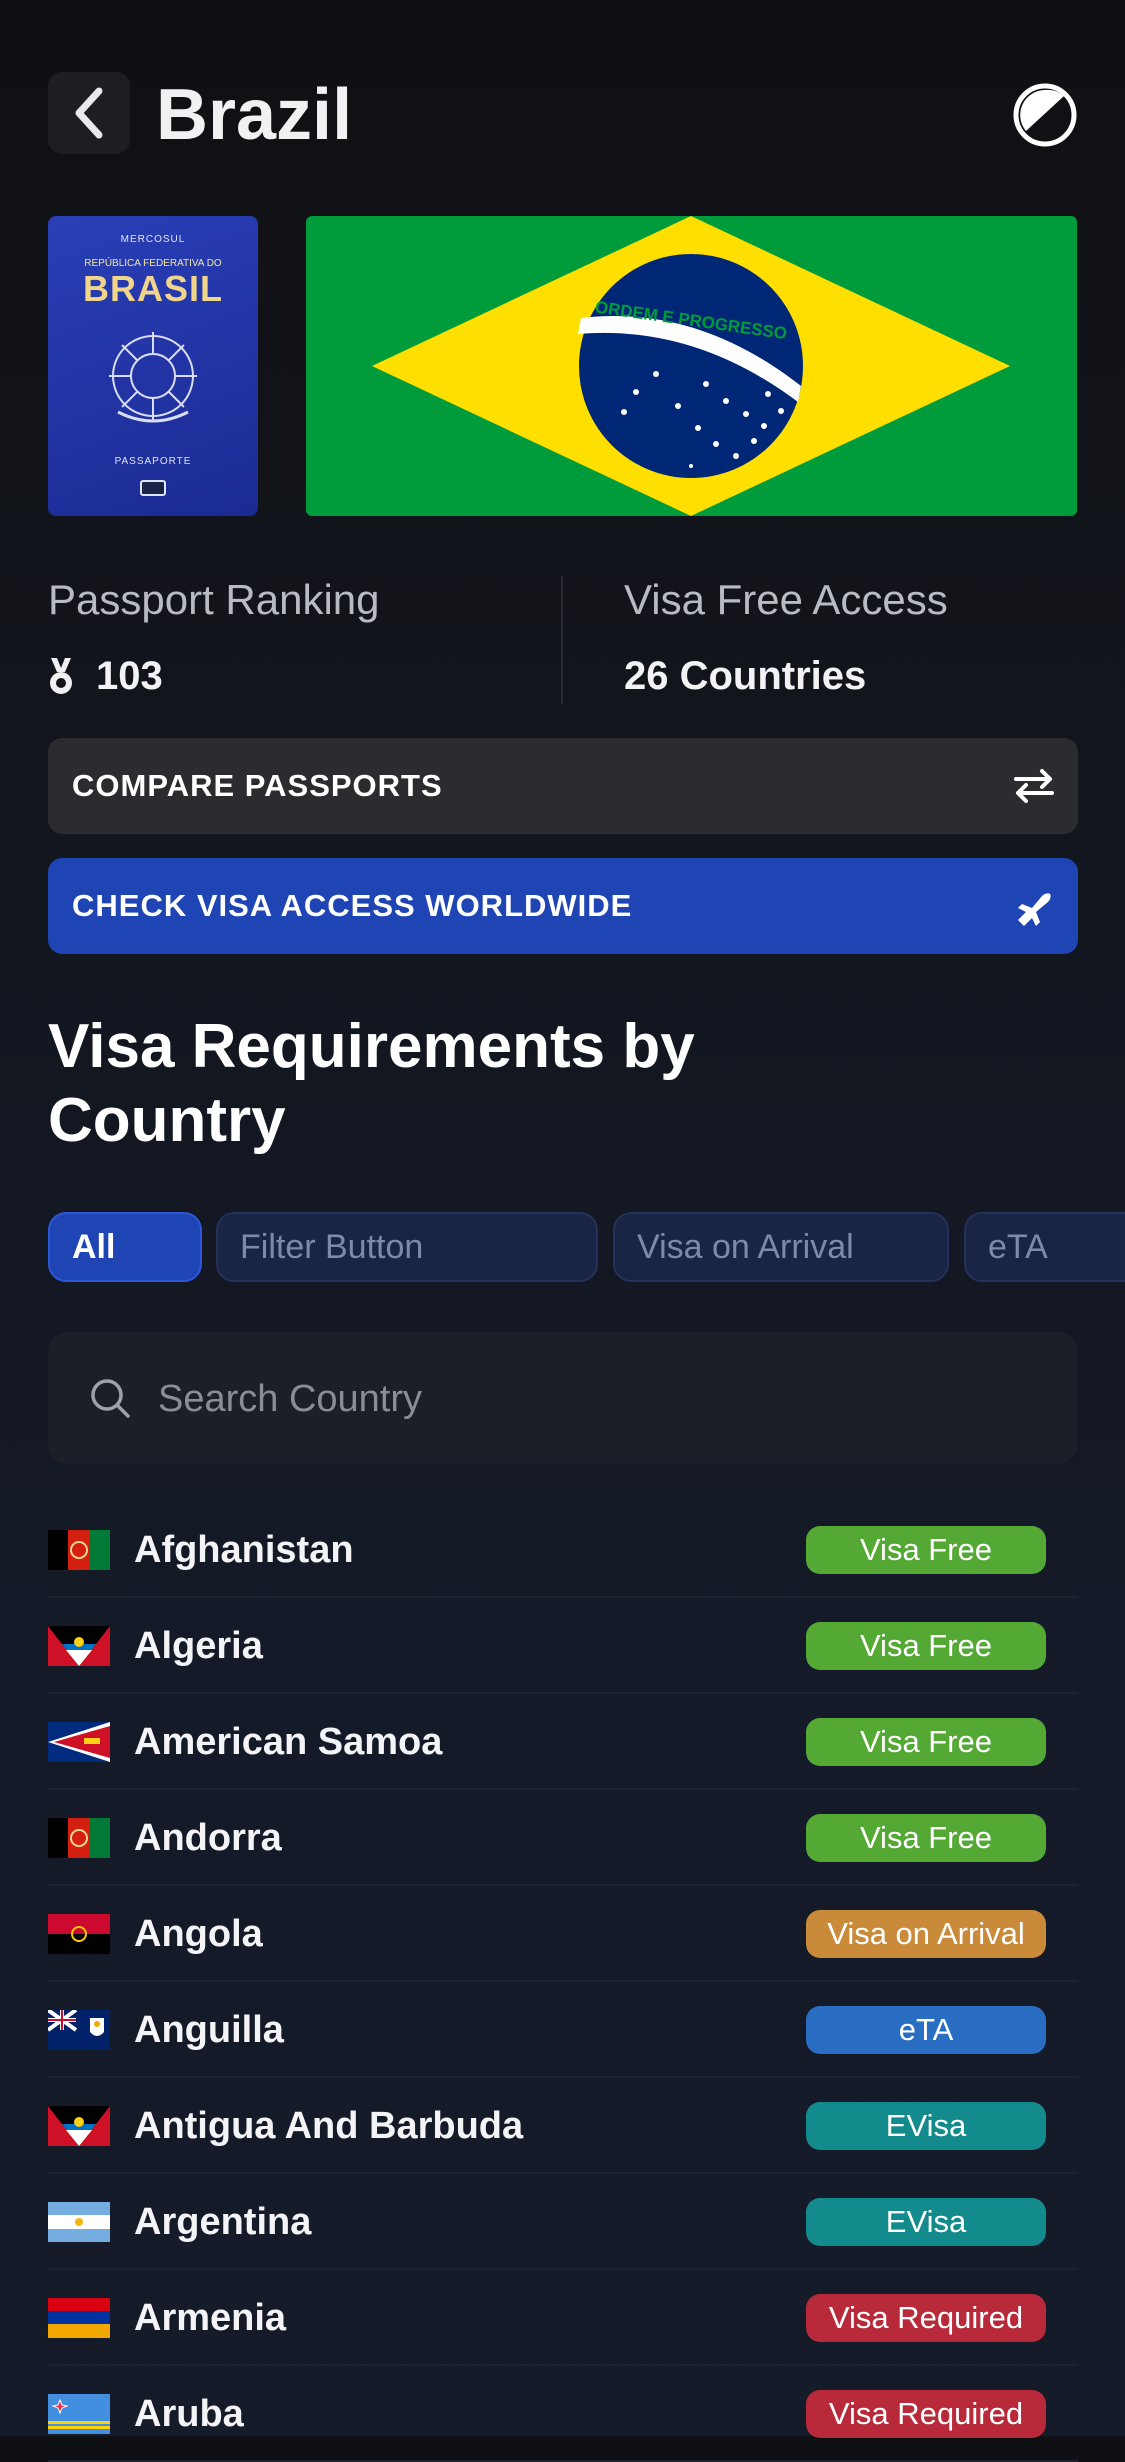  What do you see at coordinates (598, 1399) in the screenshot?
I see `search-input` at bounding box center [598, 1399].